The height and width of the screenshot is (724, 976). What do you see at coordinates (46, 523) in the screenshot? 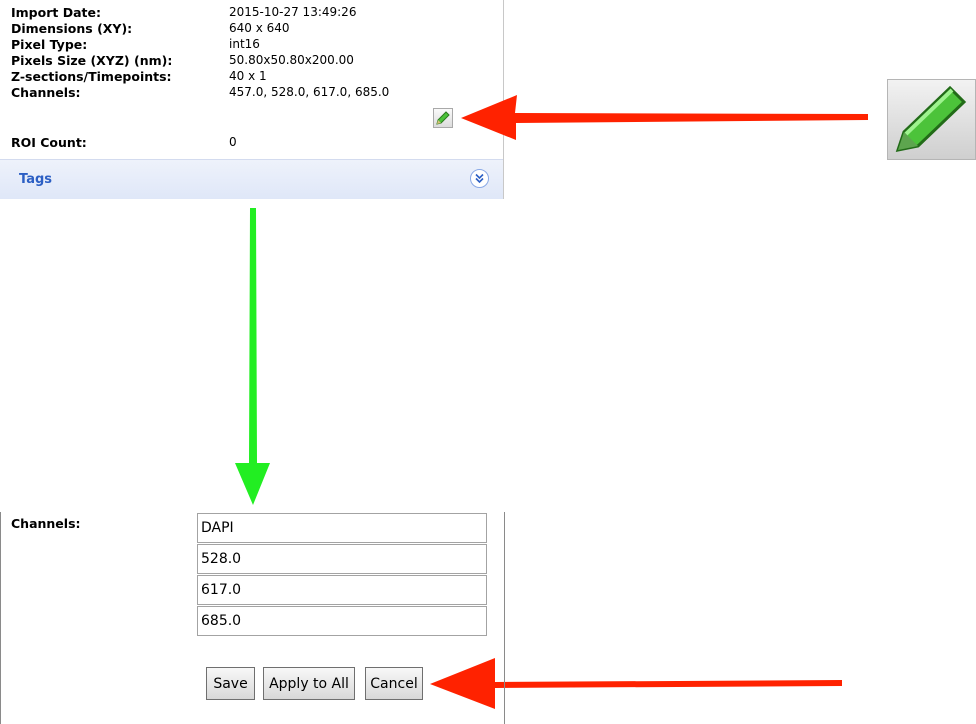
I see `channels-editor-label: Channels:` at bounding box center [46, 523].